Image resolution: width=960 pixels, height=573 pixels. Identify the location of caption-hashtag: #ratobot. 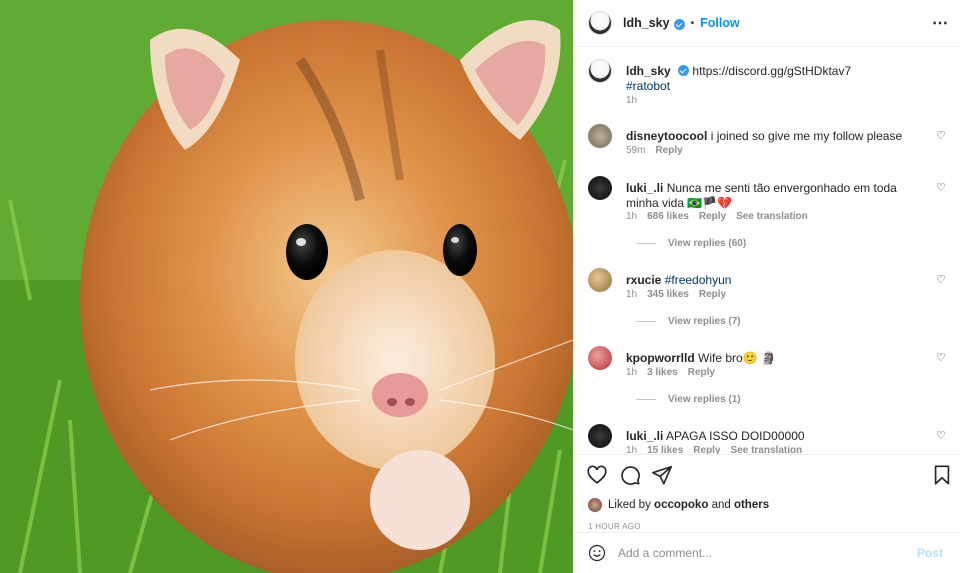
(648, 86).